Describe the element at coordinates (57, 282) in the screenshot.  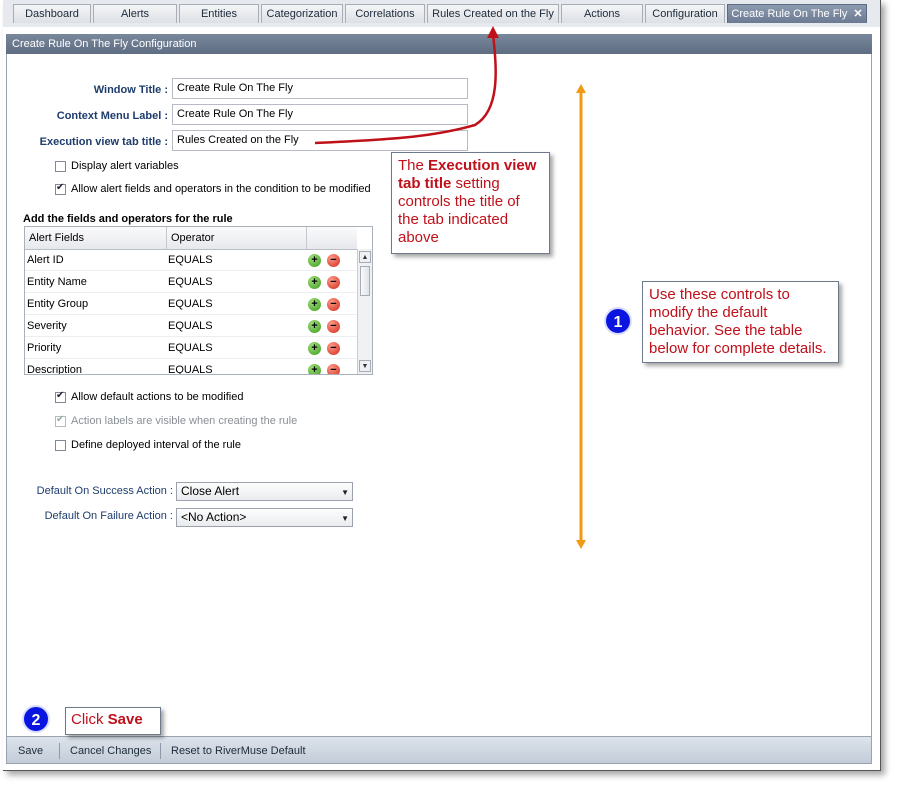
I see `cell-field: Entity Name` at that location.